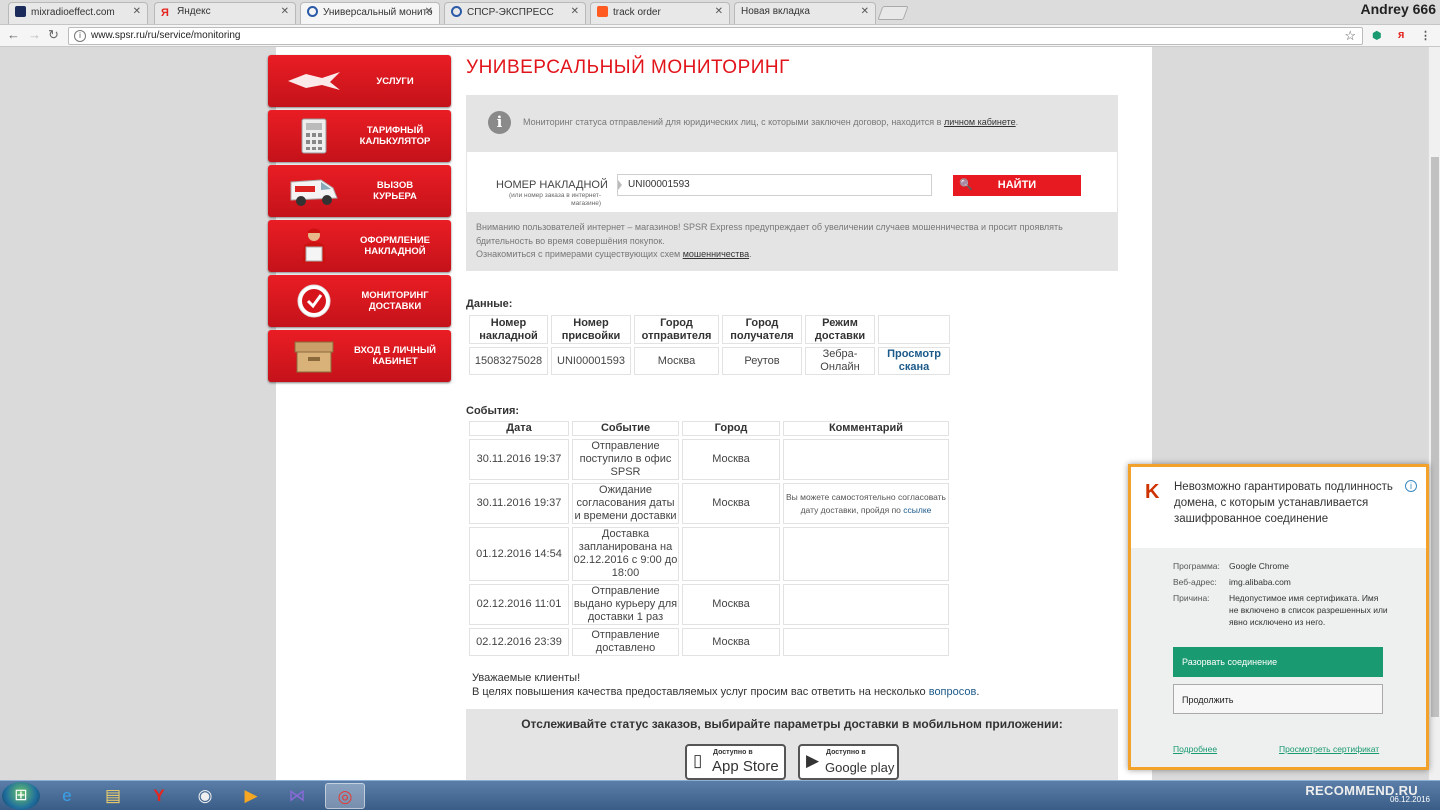 This screenshot has height=810, width=1440. What do you see at coordinates (774, 185) in the screenshot?
I see `waybill-input: UNI00001593` at bounding box center [774, 185].